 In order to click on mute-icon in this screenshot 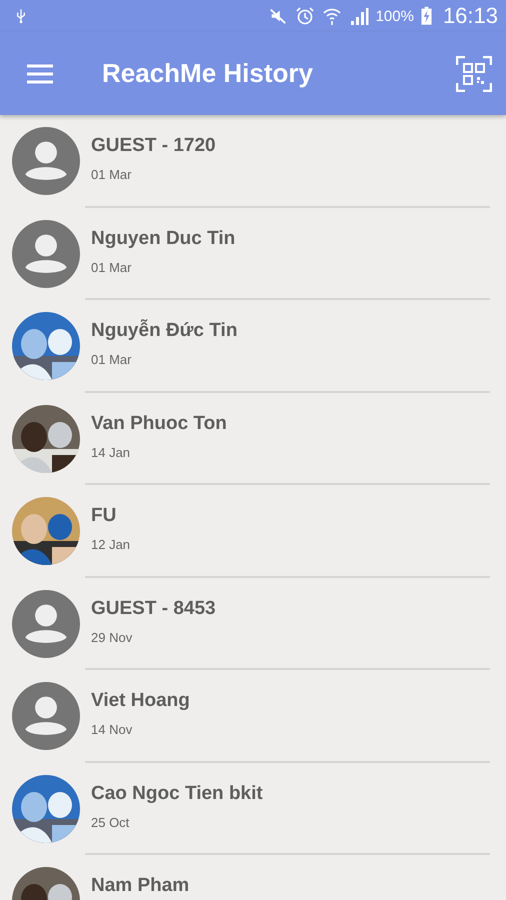, I will do `click(278, 16)`.